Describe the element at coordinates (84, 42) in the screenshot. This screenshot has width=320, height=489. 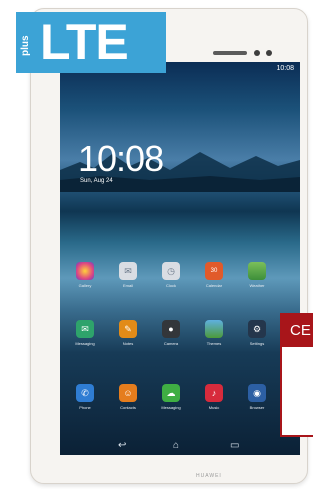
I see `lte-badge-label: LTE` at that location.